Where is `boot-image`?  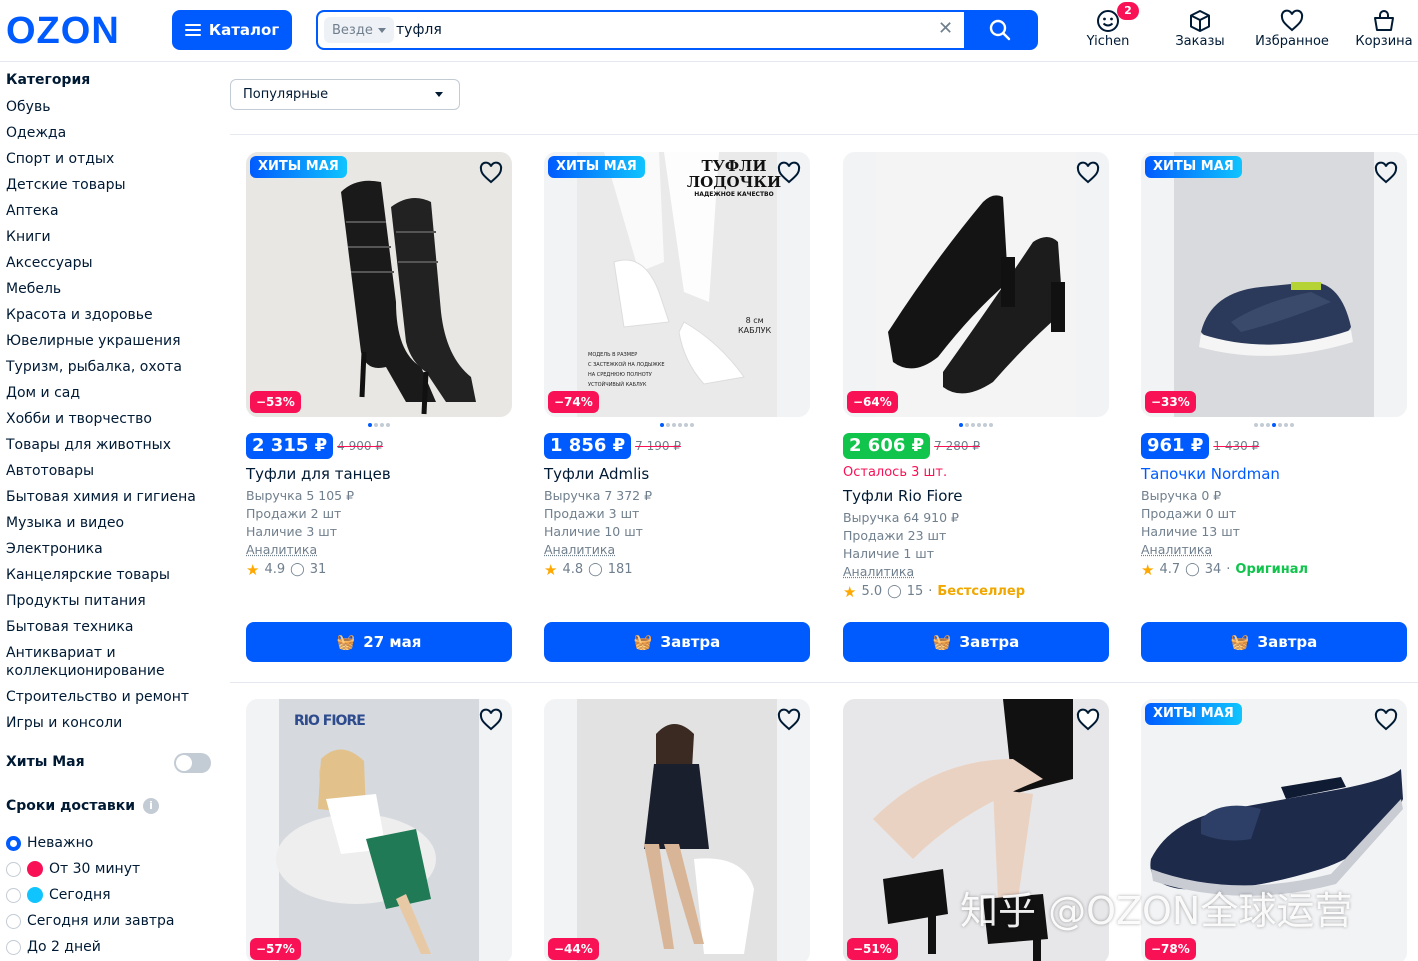 boot-image is located at coordinates (379, 284).